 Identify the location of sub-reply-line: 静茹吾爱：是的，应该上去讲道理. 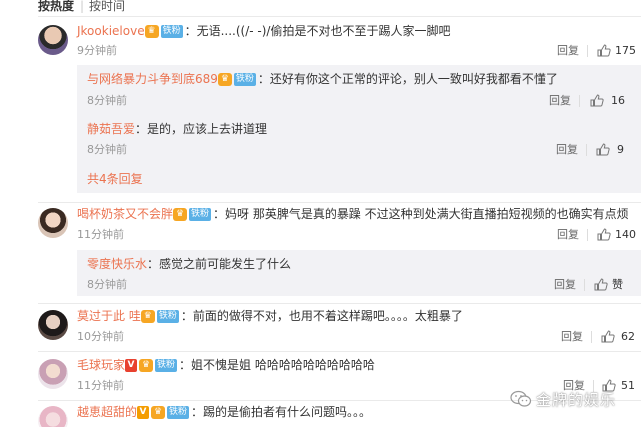
(177, 129).